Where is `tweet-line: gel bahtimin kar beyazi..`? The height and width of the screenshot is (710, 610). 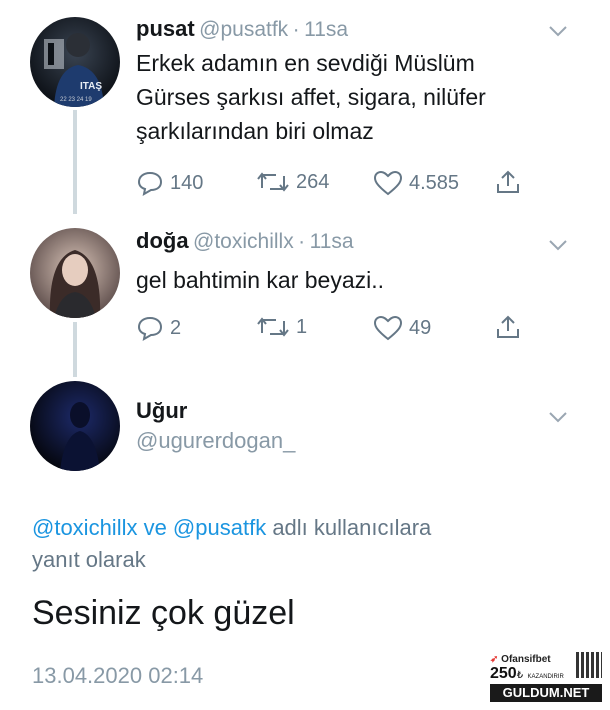 tweet-line: gel bahtimin kar beyazi.. is located at coordinates (260, 280).